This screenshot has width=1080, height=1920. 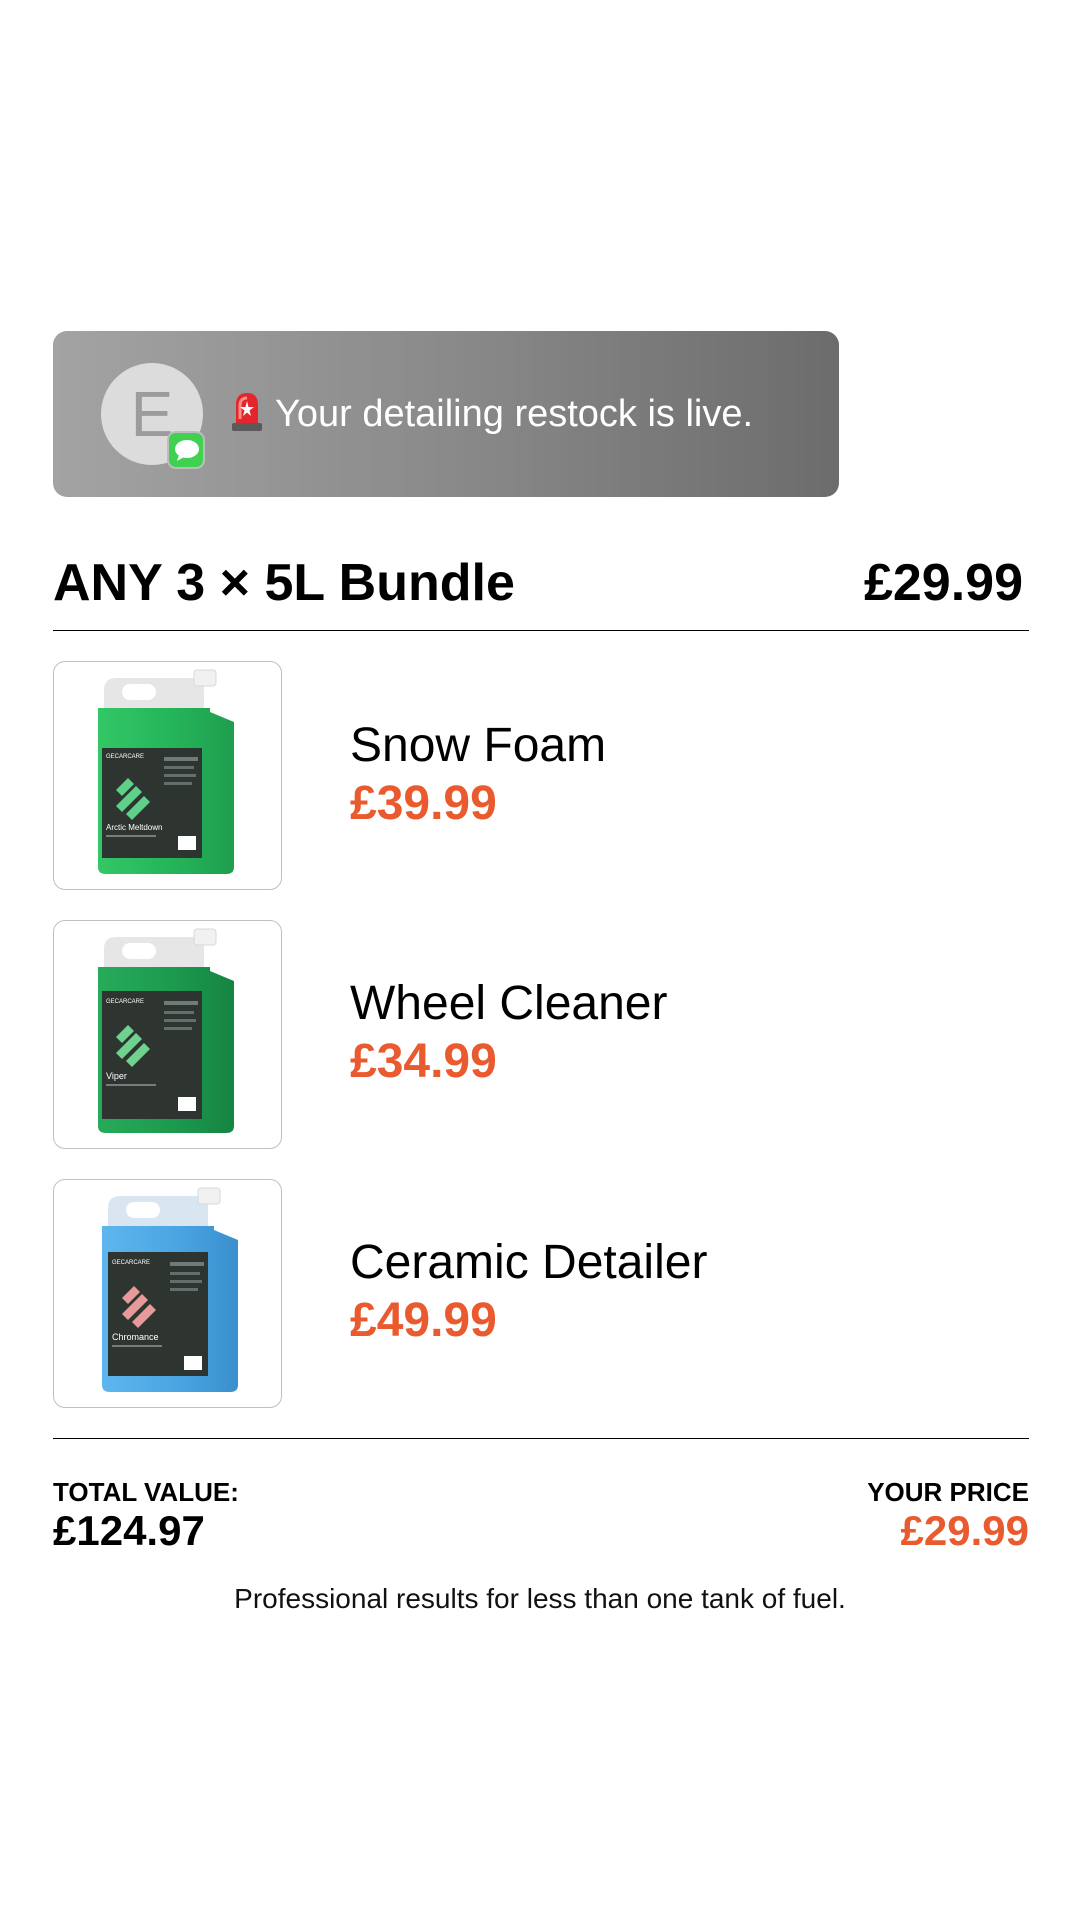 I want to click on product-image-card: GECARCARE Viper, so click(x=167, y=1034).